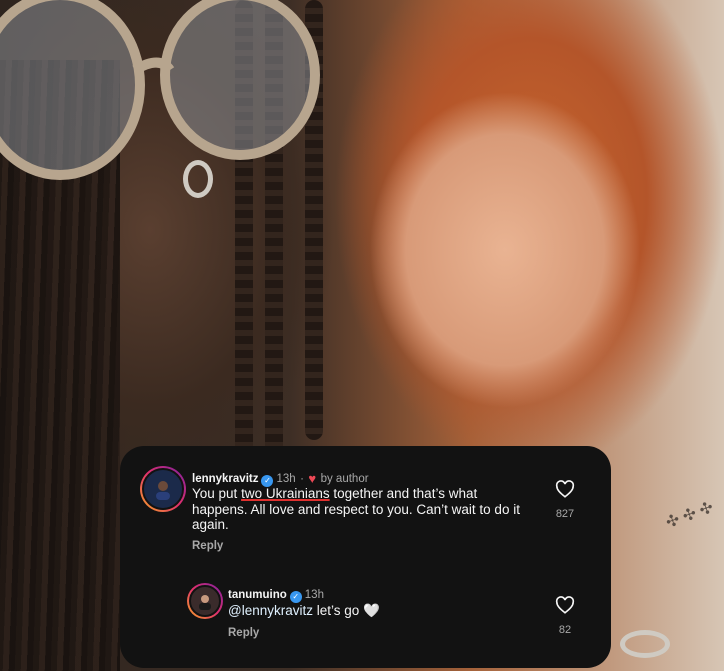  I want to click on nose-ring, so click(198, 179).